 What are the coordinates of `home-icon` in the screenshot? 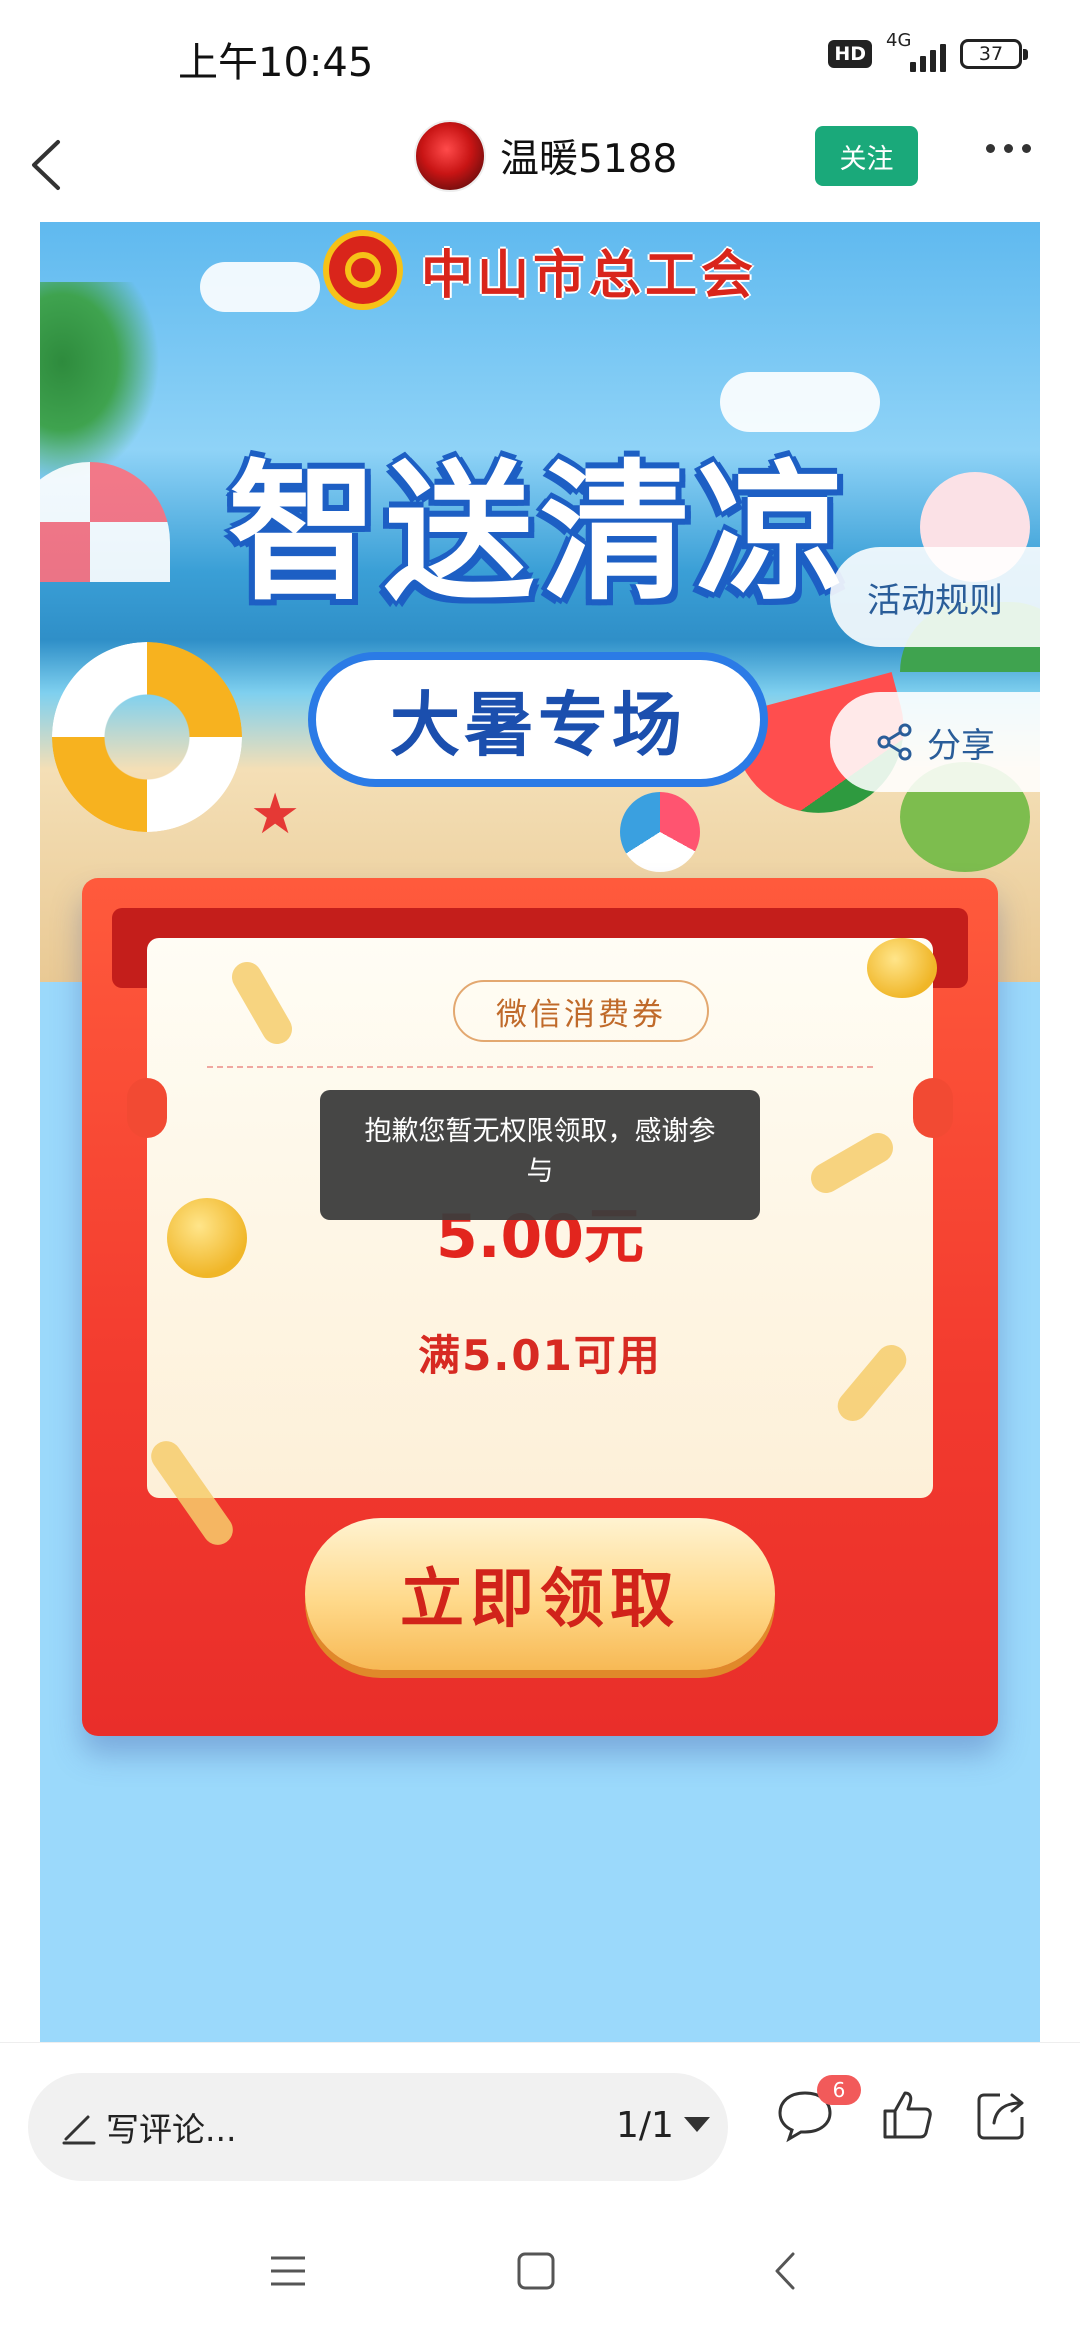 It's located at (536, 2271).